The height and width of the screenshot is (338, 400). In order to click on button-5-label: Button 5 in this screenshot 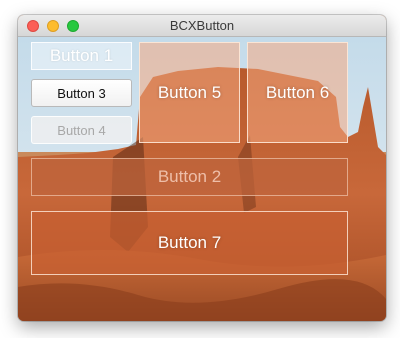, I will do `click(189, 92)`.